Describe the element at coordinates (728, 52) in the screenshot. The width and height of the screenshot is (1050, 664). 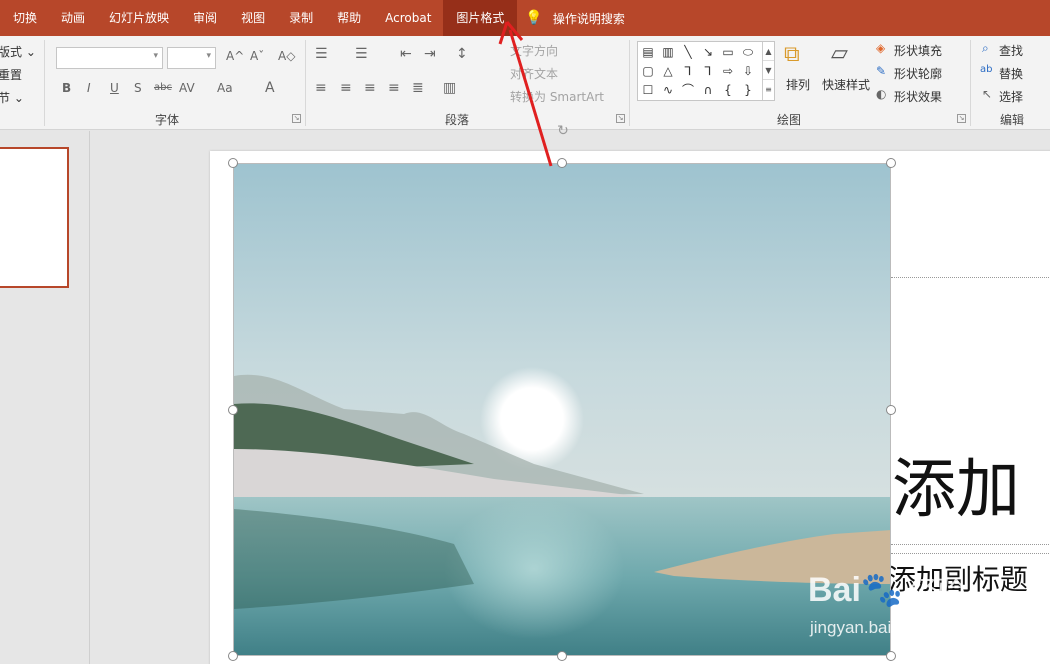
I see `rectangle-shape-icon: ▭` at that location.